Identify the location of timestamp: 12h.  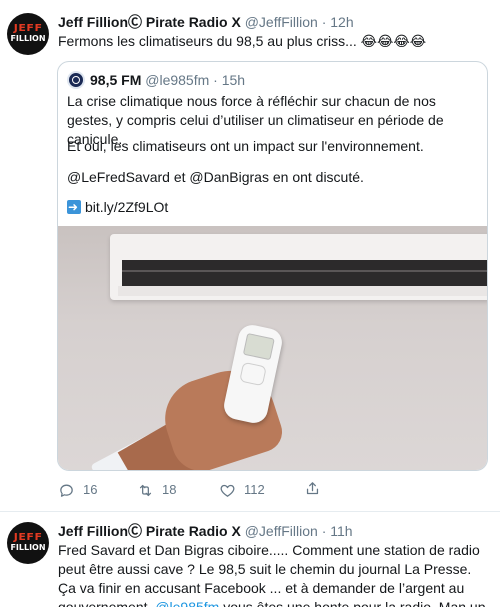
(341, 22).